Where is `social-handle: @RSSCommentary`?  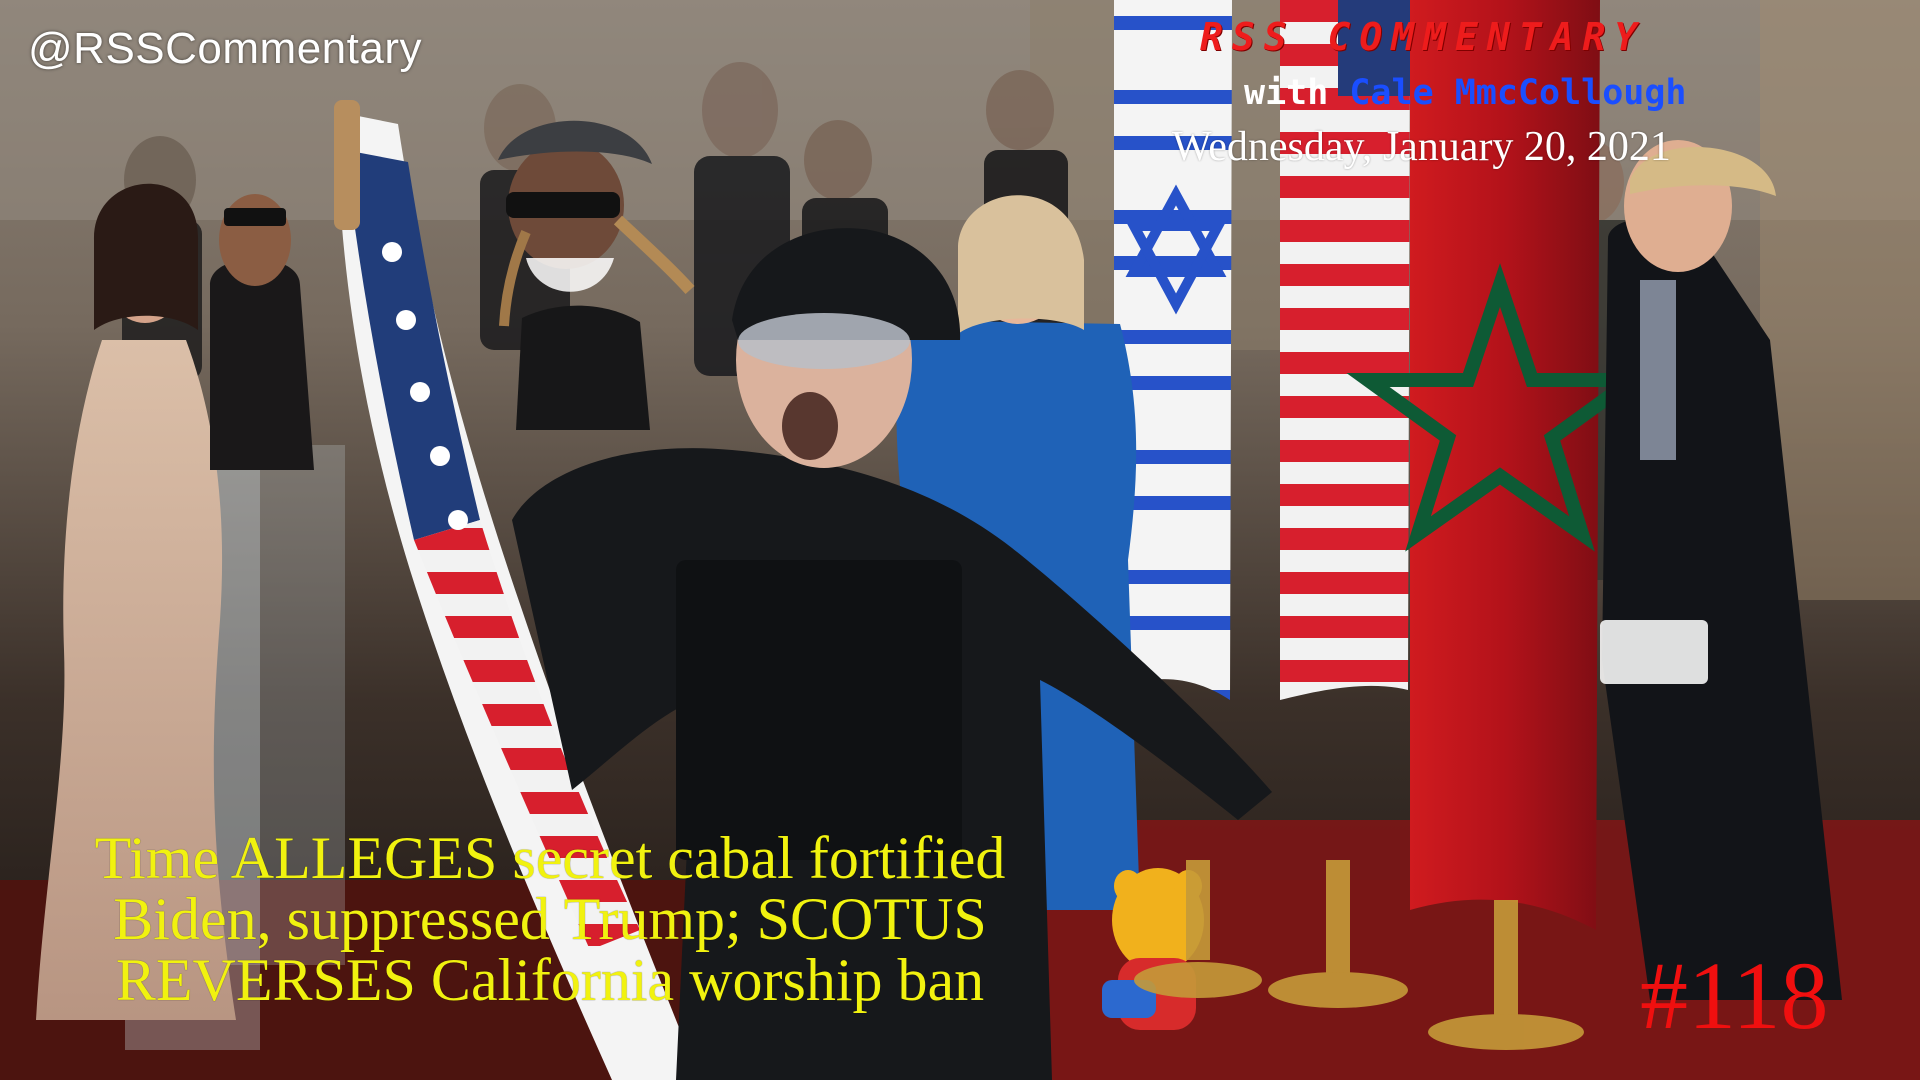 social-handle: @RSSCommentary is located at coordinates (225, 48).